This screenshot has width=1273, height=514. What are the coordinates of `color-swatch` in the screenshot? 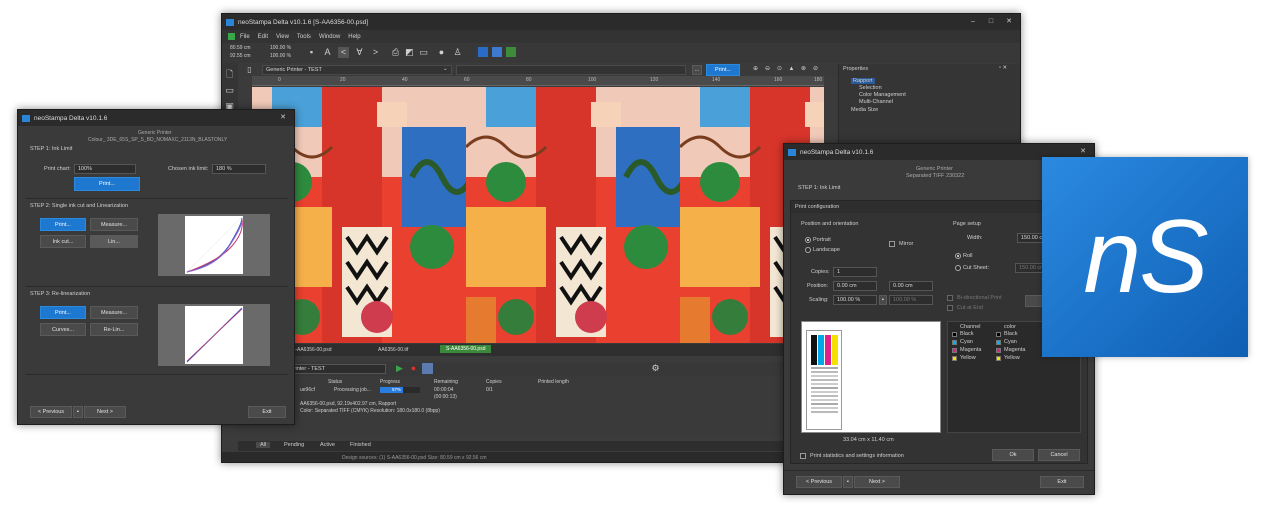 It's located at (998, 334).